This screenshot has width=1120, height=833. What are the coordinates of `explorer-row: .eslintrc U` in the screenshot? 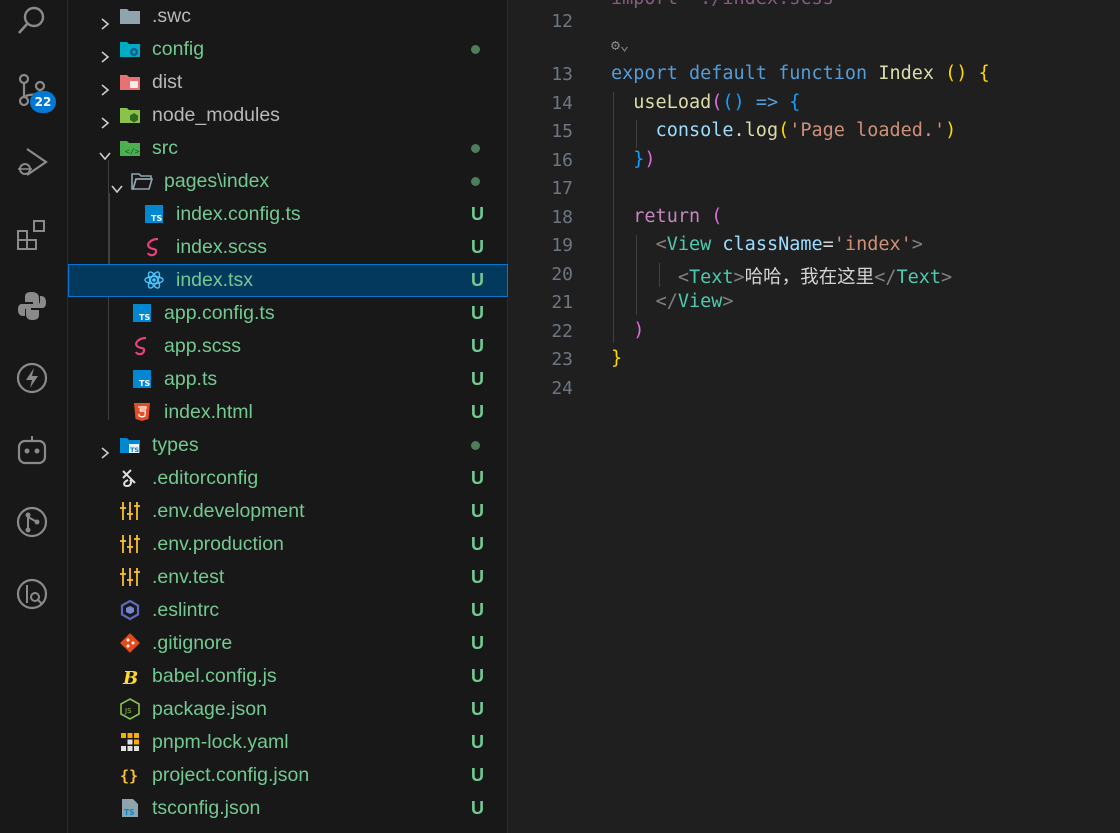 It's located at (288, 610).